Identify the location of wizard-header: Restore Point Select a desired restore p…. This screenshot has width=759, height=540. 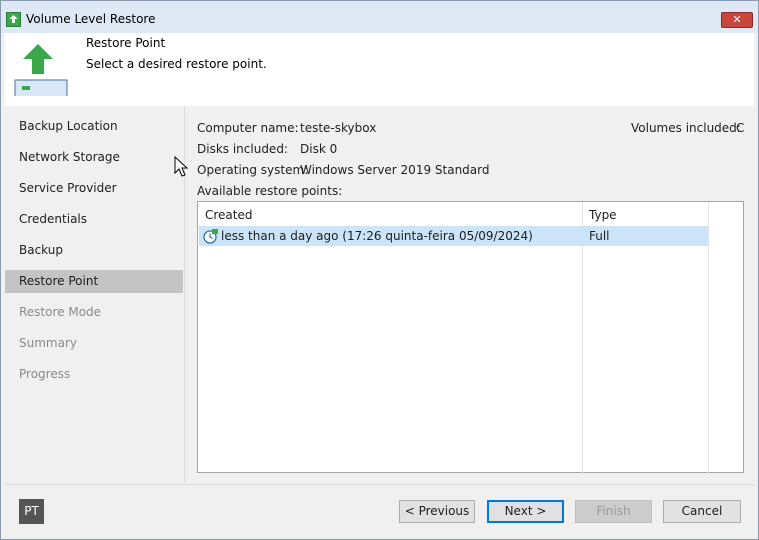
(379, 69).